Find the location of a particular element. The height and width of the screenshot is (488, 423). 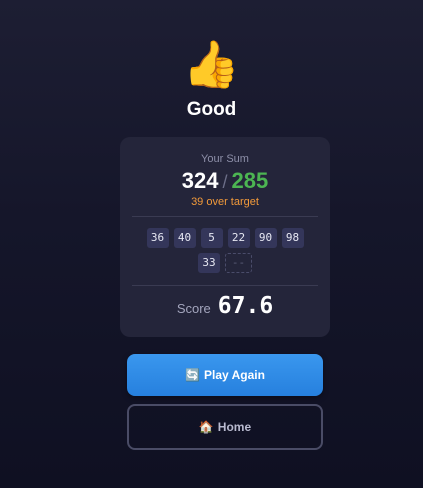

sum-value: 324 is located at coordinates (200, 180).